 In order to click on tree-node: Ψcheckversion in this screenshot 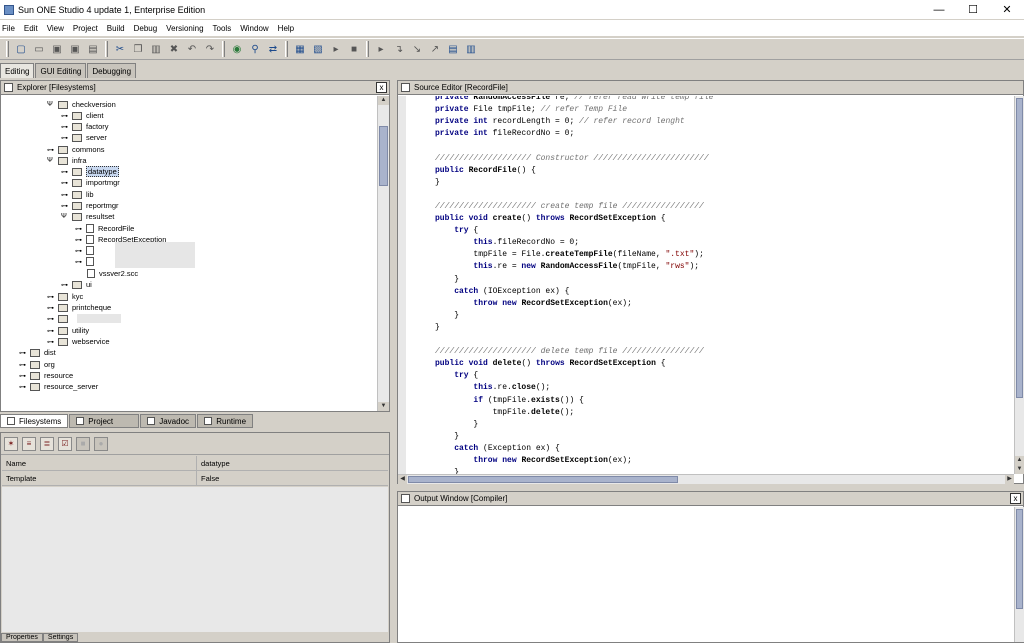, I will do `click(81, 104)`.